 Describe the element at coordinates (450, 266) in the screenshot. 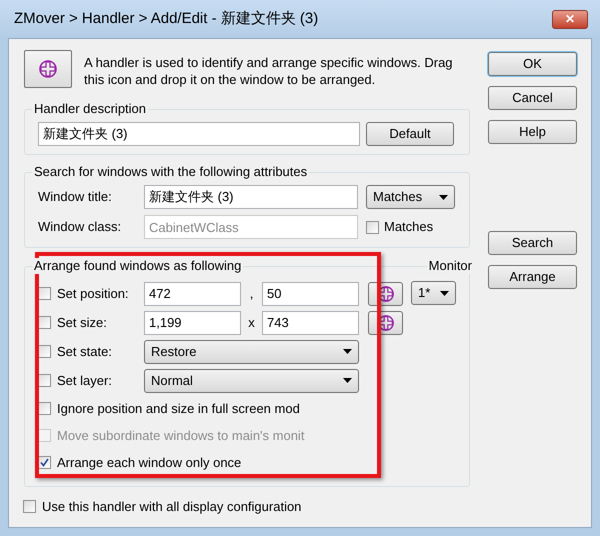

I see `monitor-label: Monitor` at that location.